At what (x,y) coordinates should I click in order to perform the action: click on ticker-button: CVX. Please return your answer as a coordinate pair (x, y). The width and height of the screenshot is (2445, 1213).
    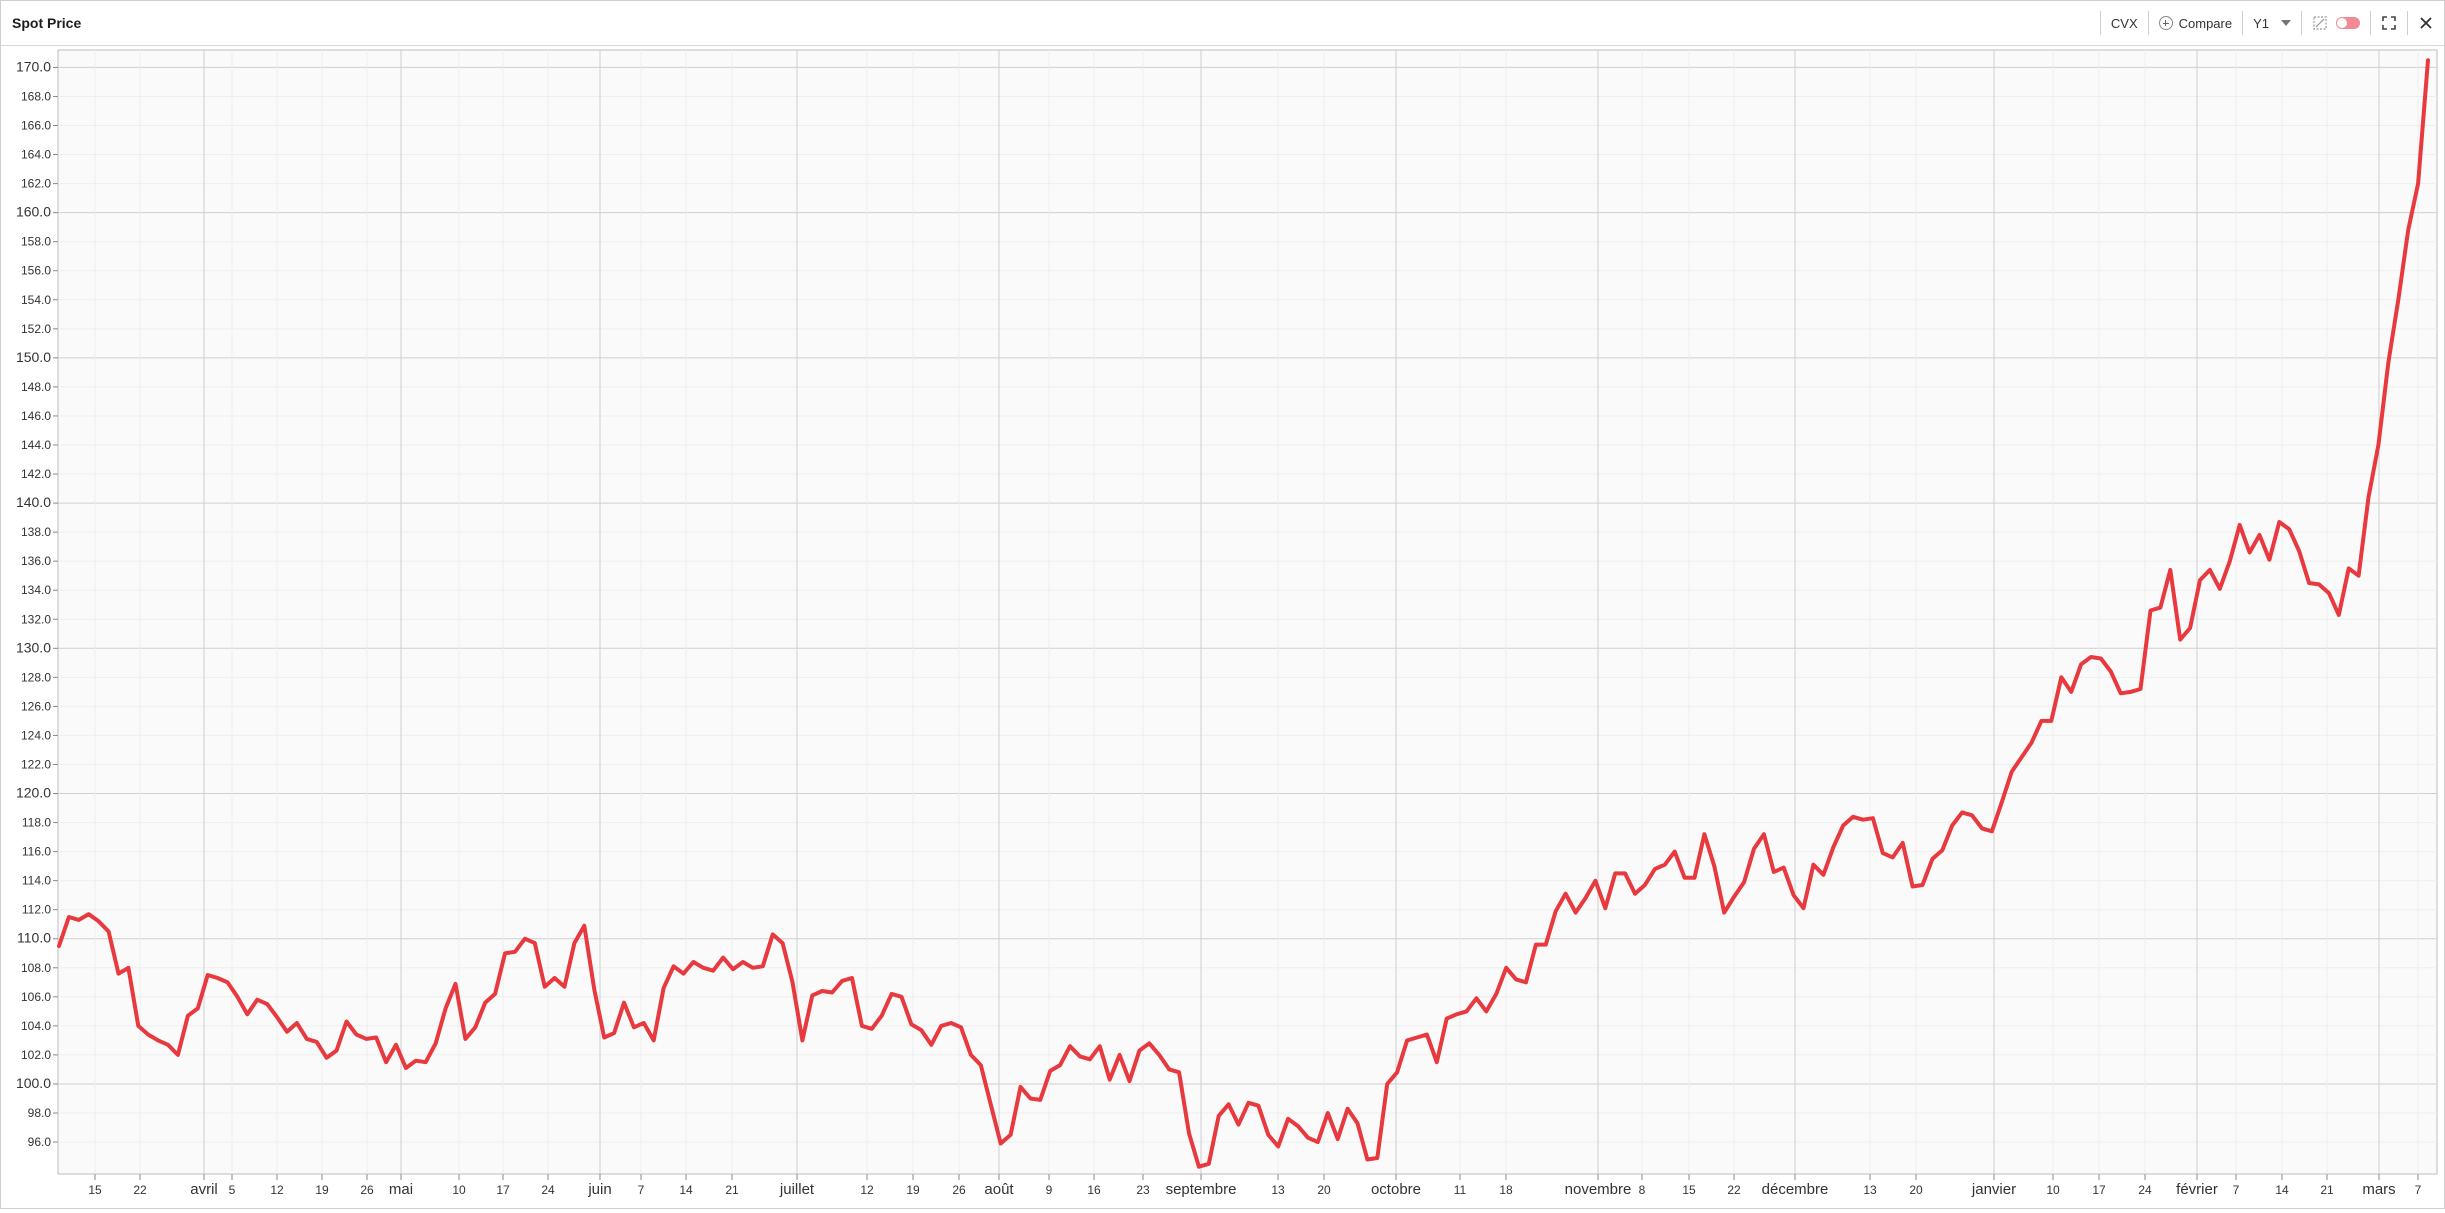
    Looking at the image, I should click on (2124, 23).